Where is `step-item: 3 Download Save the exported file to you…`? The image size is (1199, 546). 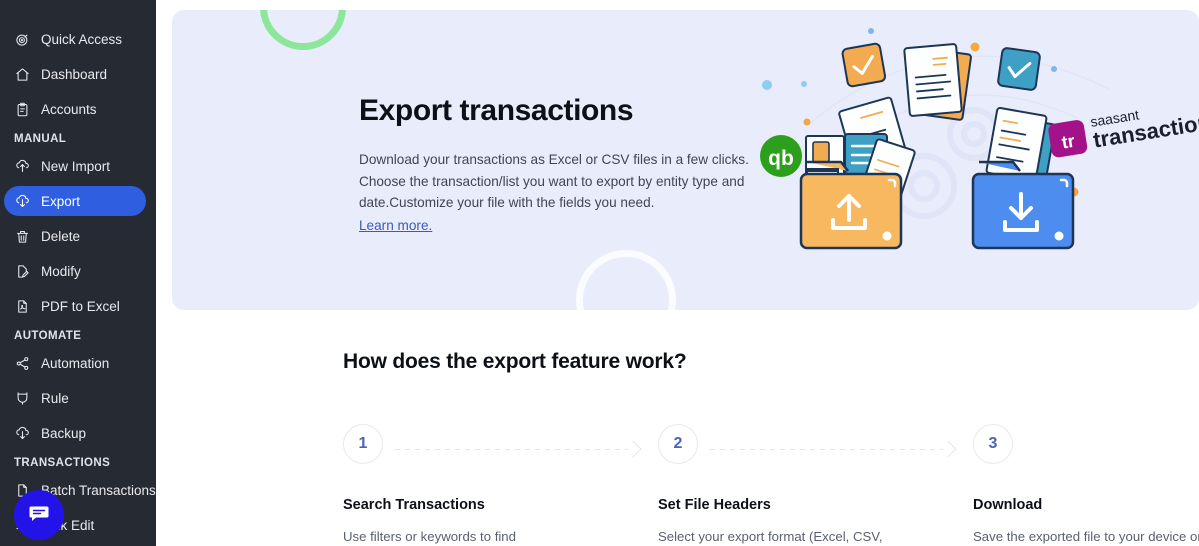
step-item: 3 Download Save the exported file to you… is located at coordinates (1086, 485).